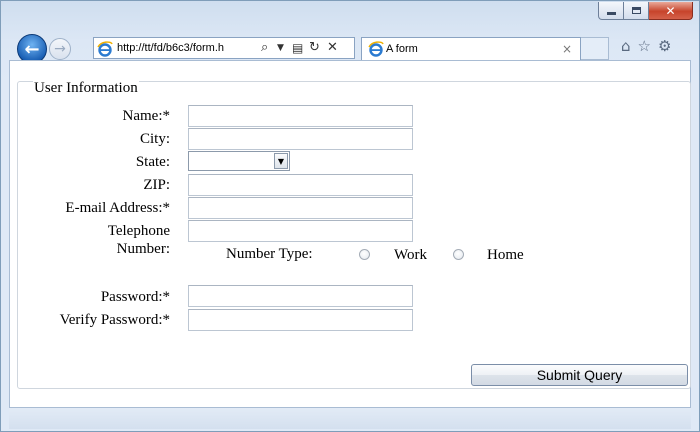 The width and height of the screenshot is (700, 432). I want to click on maximize-icon, so click(636, 10).